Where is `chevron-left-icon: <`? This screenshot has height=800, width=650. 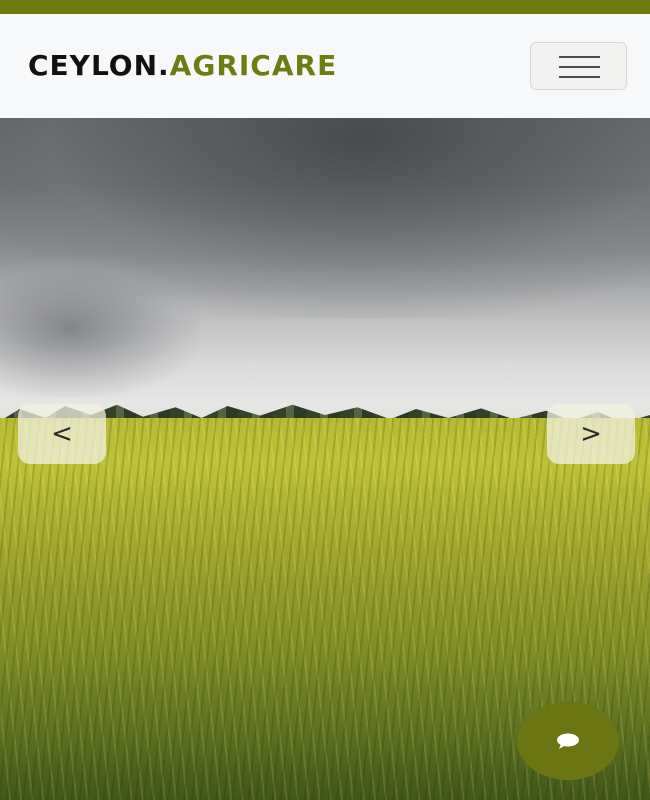
chevron-left-icon: < is located at coordinates (62, 434).